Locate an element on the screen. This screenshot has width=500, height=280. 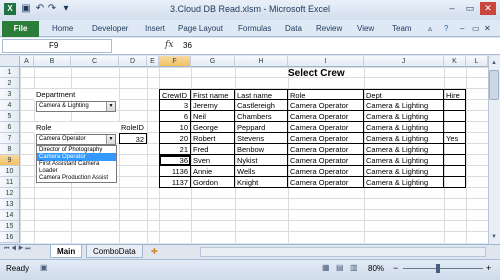
column-header: F is located at coordinates (175, 61).